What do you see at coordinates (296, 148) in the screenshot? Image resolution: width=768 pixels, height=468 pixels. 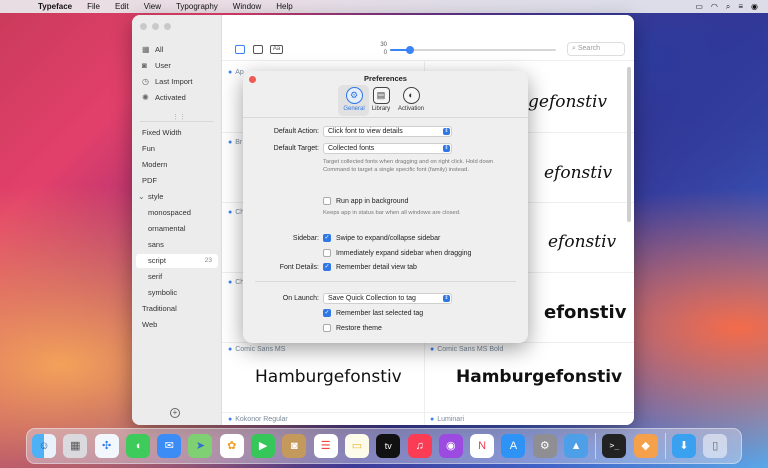 I see `default-target-label: Default Target:` at bounding box center [296, 148].